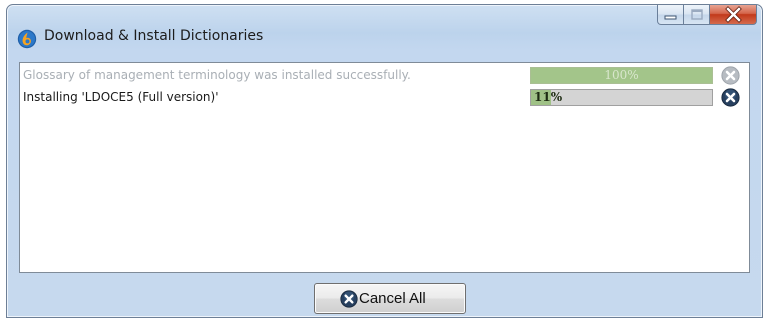 This screenshot has width=765, height=320. What do you see at coordinates (384, 28) in the screenshot?
I see `title-bar: Download & Install Dictionaries` at bounding box center [384, 28].